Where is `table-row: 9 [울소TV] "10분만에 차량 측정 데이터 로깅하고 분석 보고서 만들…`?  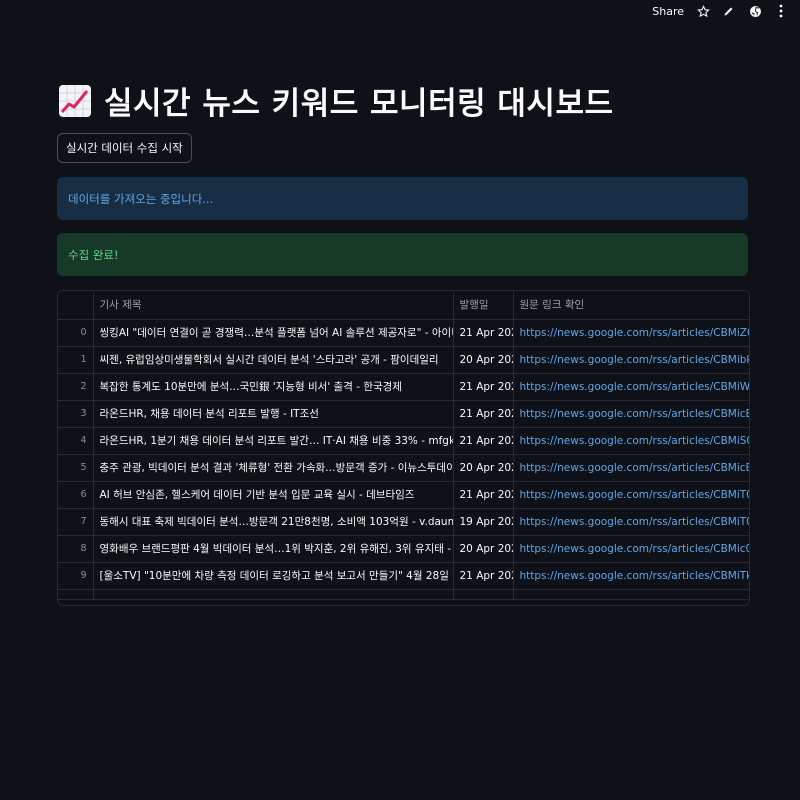 table-row: 9 [울소TV] "10분만에 차량 측정 데이터 로깅하고 분석 보고서 만들… is located at coordinates (403, 576).